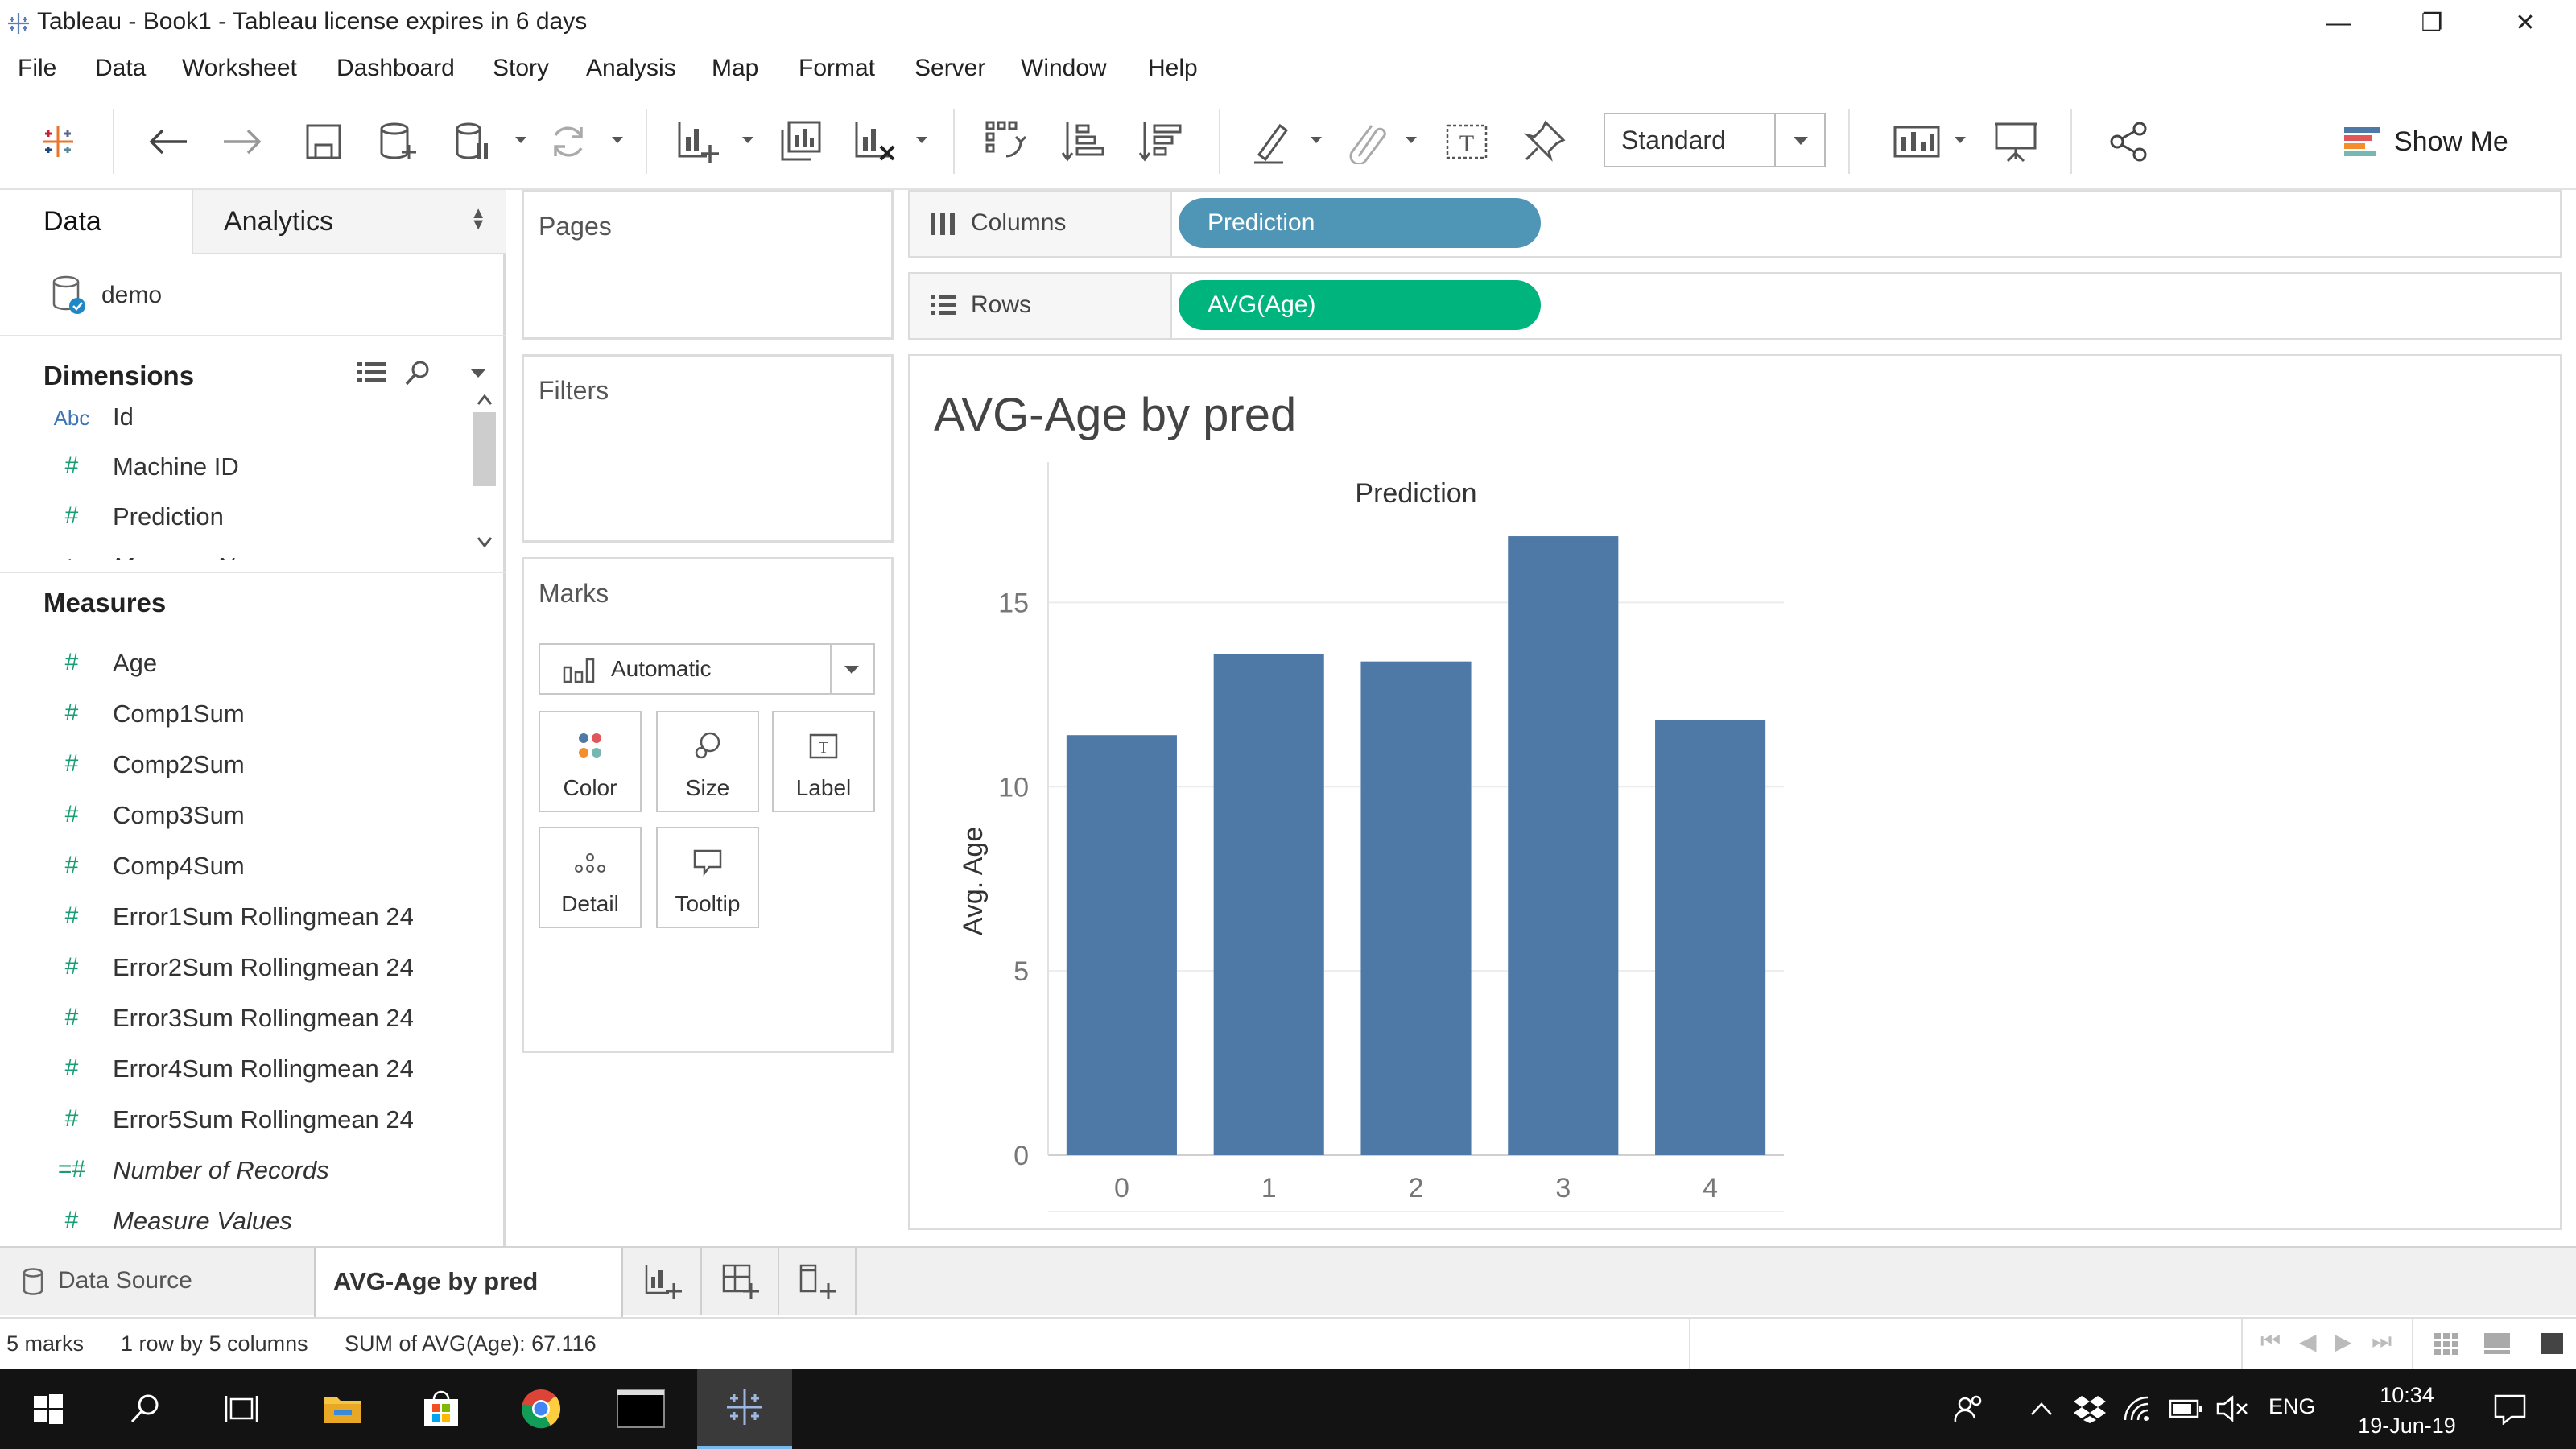  What do you see at coordinates (641, 1408) in the screenshot?
I see `terminal-icon` at bounding box center [641, 1408].